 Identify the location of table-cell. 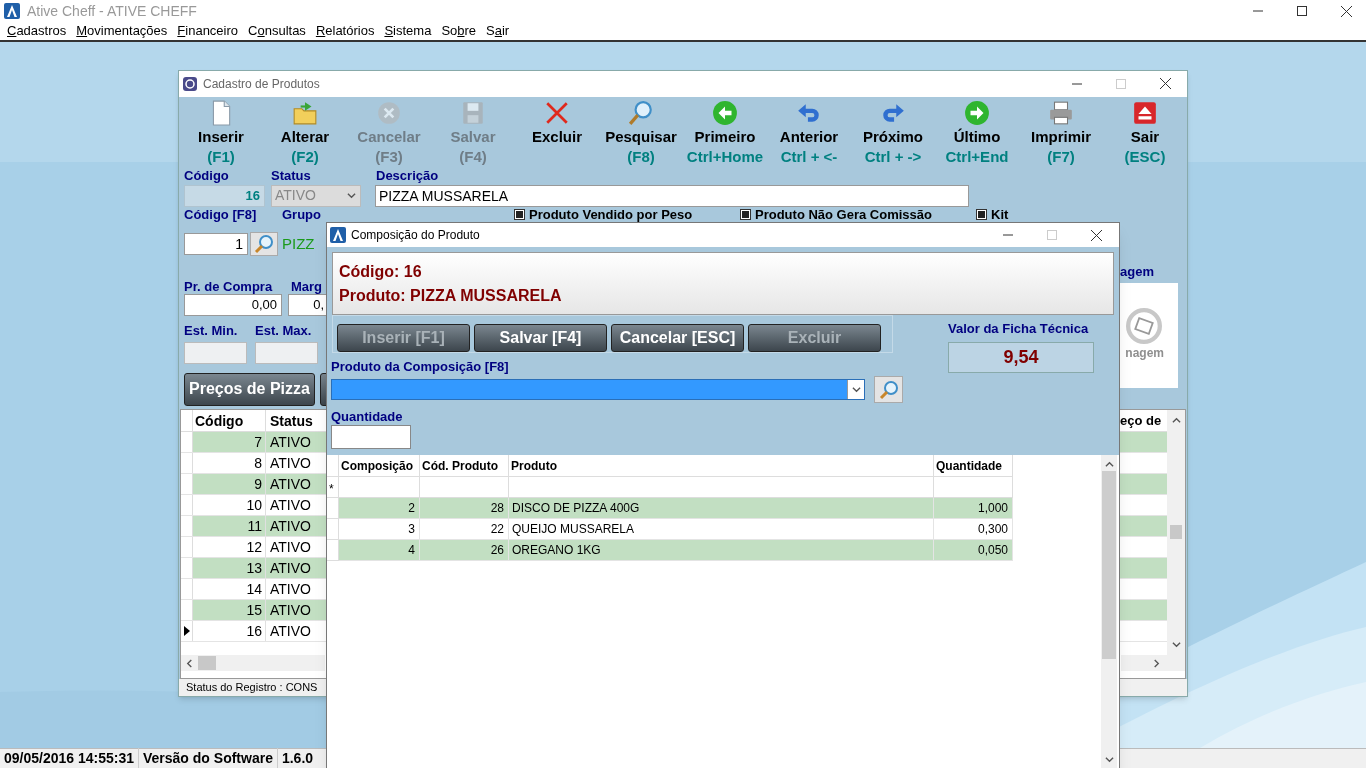
(333, 466).